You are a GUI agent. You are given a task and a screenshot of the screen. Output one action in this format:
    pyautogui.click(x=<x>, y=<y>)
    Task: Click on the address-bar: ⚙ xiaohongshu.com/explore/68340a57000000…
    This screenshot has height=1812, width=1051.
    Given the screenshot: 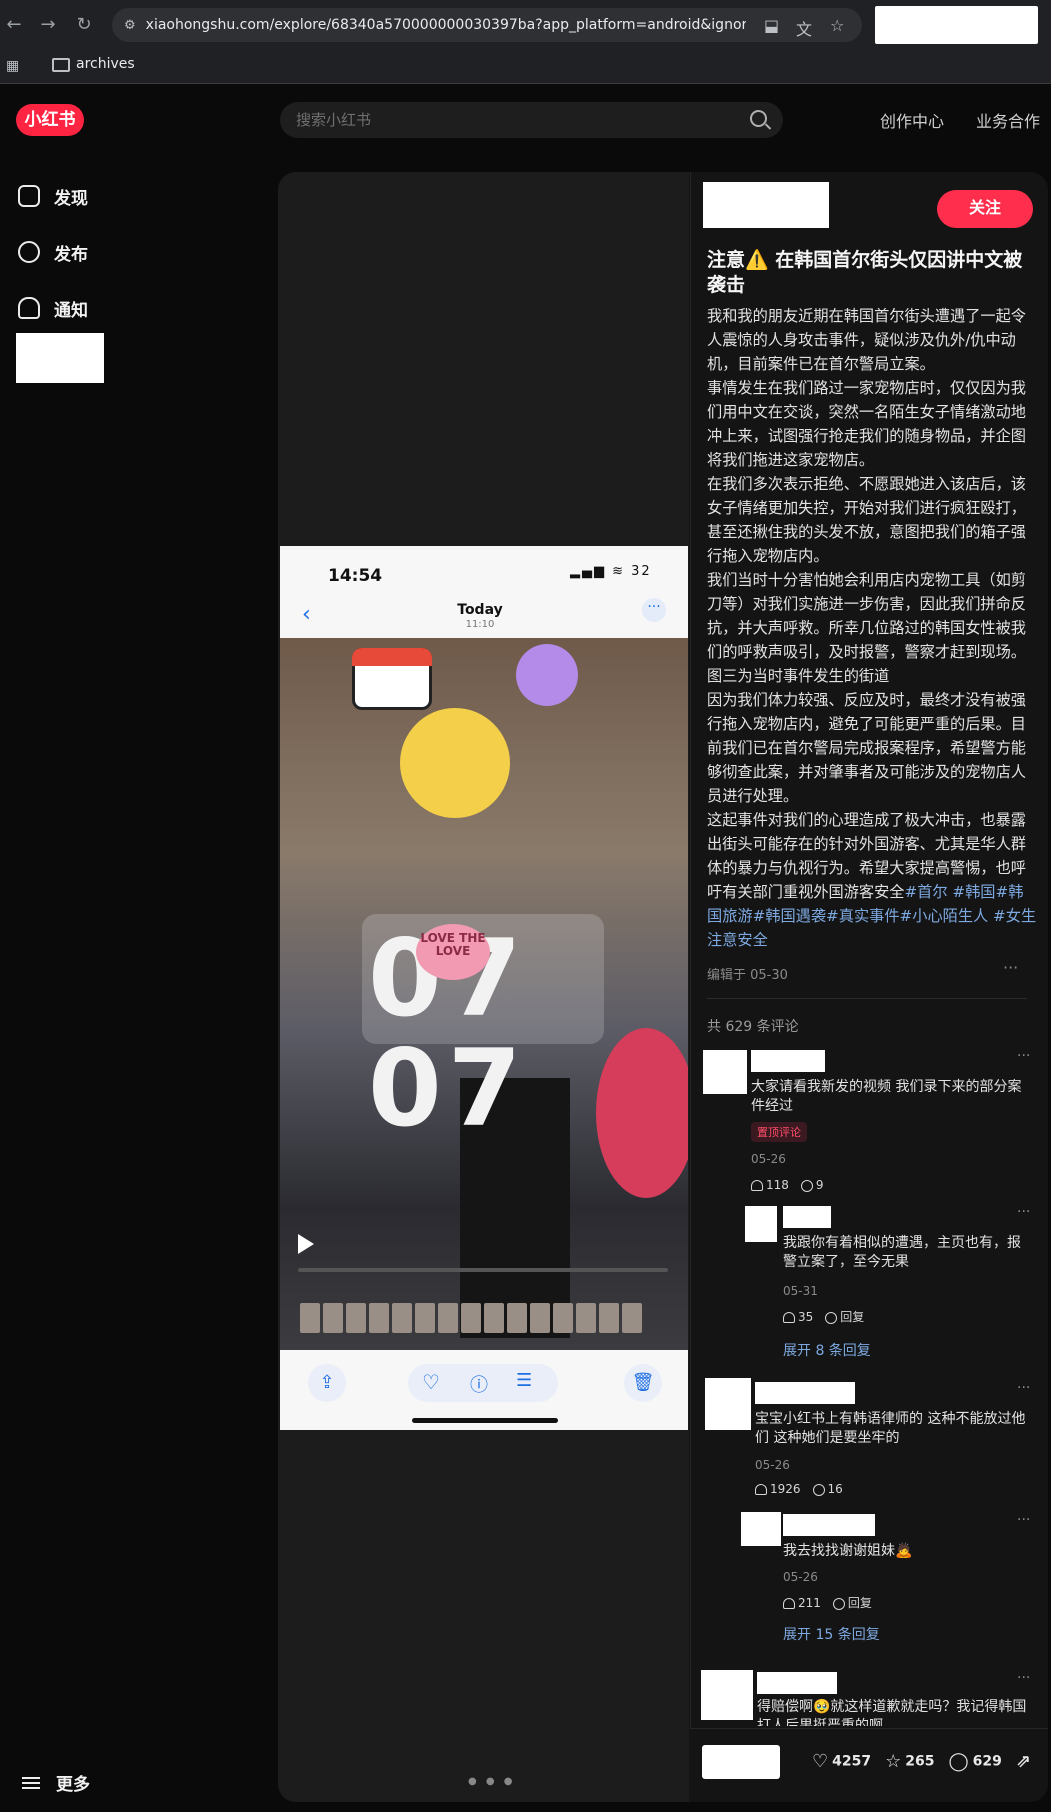 What is the action you would take?
    pyautogui.click(x=487, y=25)
    